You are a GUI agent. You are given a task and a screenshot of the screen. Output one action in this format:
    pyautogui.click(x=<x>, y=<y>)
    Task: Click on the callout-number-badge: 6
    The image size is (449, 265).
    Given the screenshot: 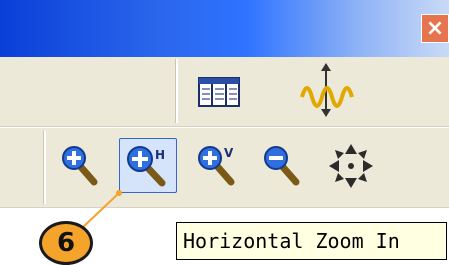 What is the action you would take?
    pyautogui.click(x=66, y=243)
    